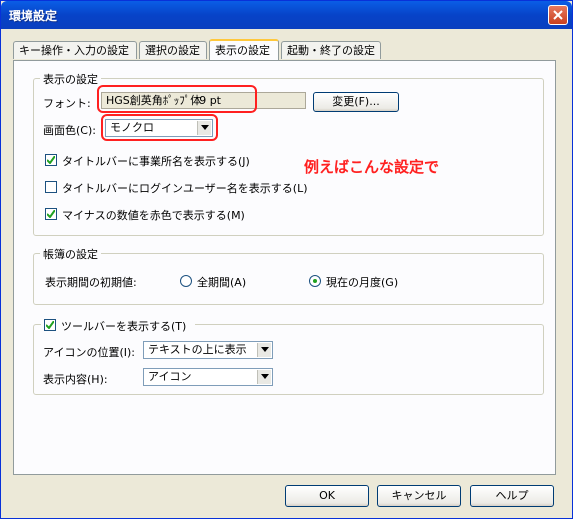  I want to click on period-label: 表示期間の初期値:, so click(91, 282).